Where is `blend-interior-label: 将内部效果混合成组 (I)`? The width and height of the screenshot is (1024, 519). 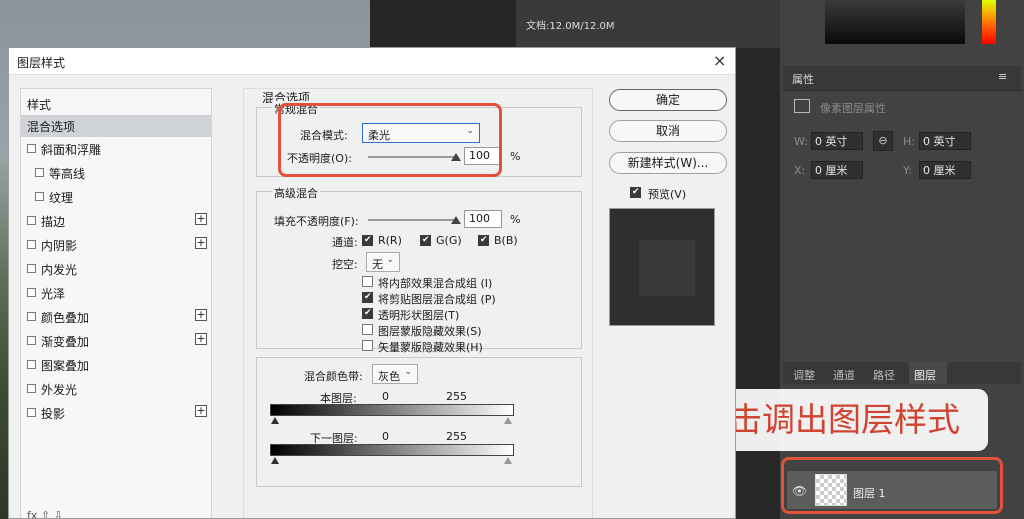 blend-interior-label: 将内部效果混合成组 (I) is located at coordinates (435, 283).